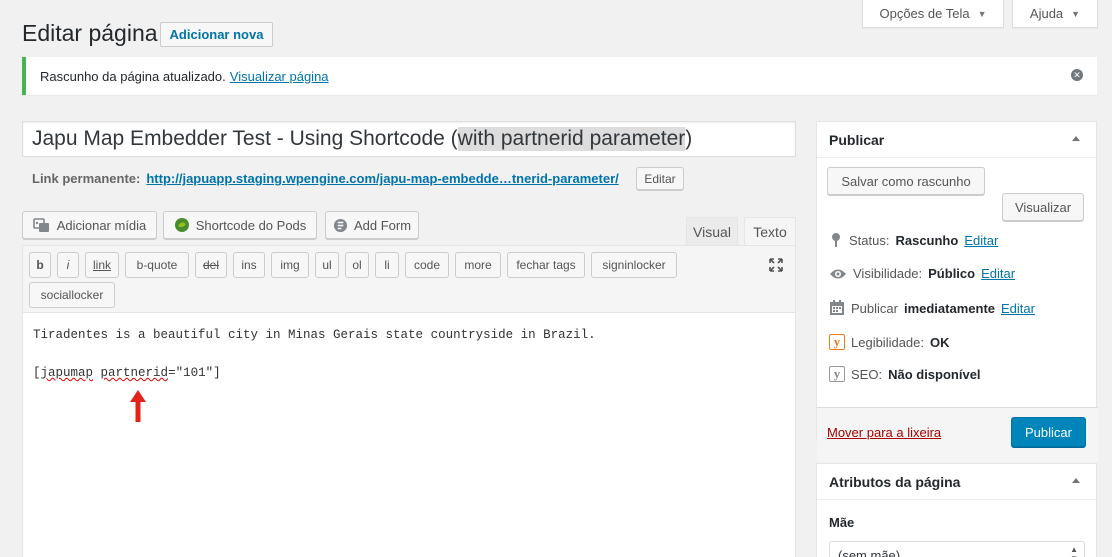 The height and width of the screenshot is (557, 1112). I want to click on qt-bold-button: b, so click(40, 265).